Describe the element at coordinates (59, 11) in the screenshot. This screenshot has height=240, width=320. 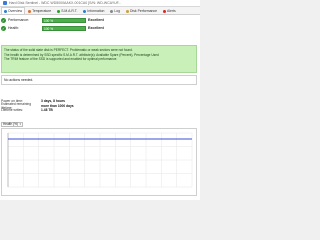
I see `smart-icon` at that location.